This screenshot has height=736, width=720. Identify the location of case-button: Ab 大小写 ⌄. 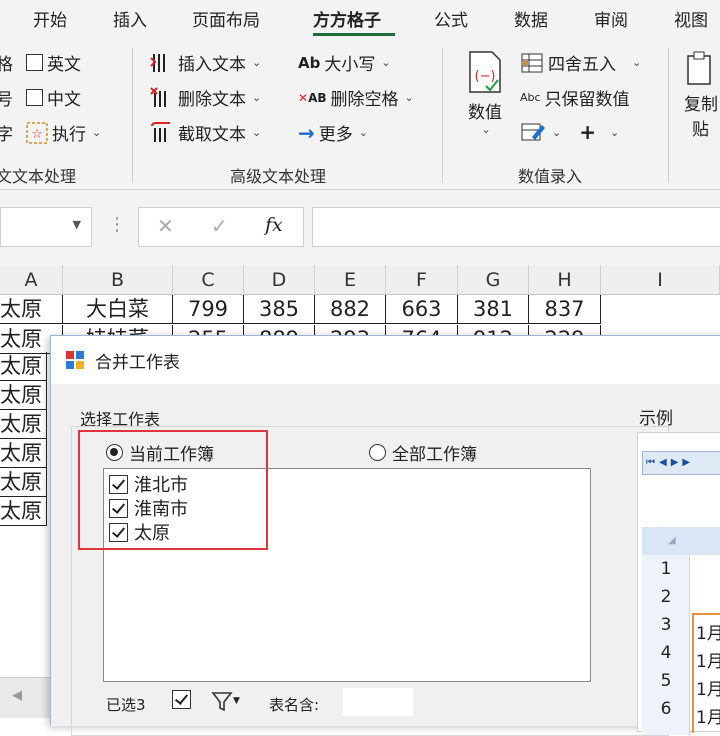
(344, 63).